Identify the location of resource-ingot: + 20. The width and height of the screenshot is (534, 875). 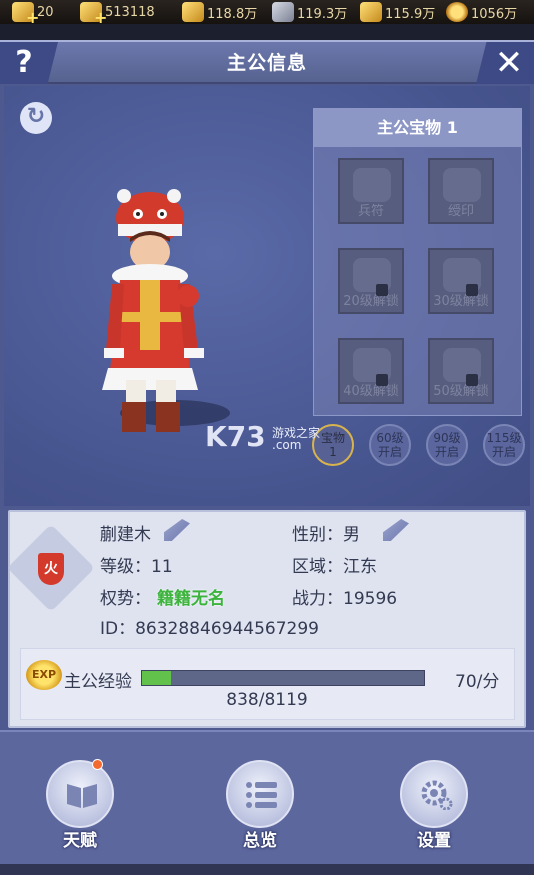
(33, 13).